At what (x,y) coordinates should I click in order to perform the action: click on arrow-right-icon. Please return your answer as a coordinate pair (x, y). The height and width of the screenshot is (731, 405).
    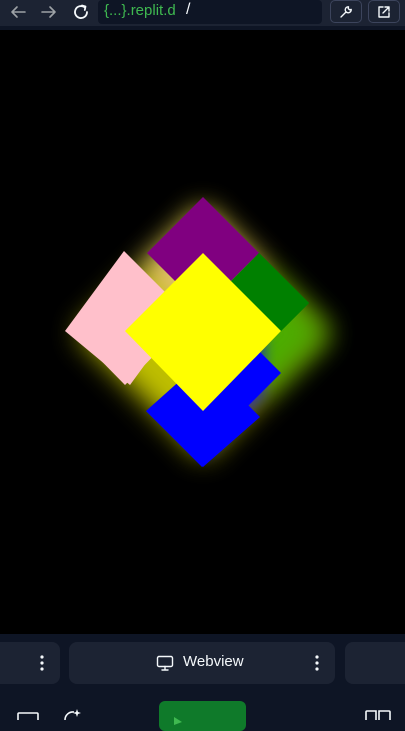
    Looking at the image, I should click on (48, 12).